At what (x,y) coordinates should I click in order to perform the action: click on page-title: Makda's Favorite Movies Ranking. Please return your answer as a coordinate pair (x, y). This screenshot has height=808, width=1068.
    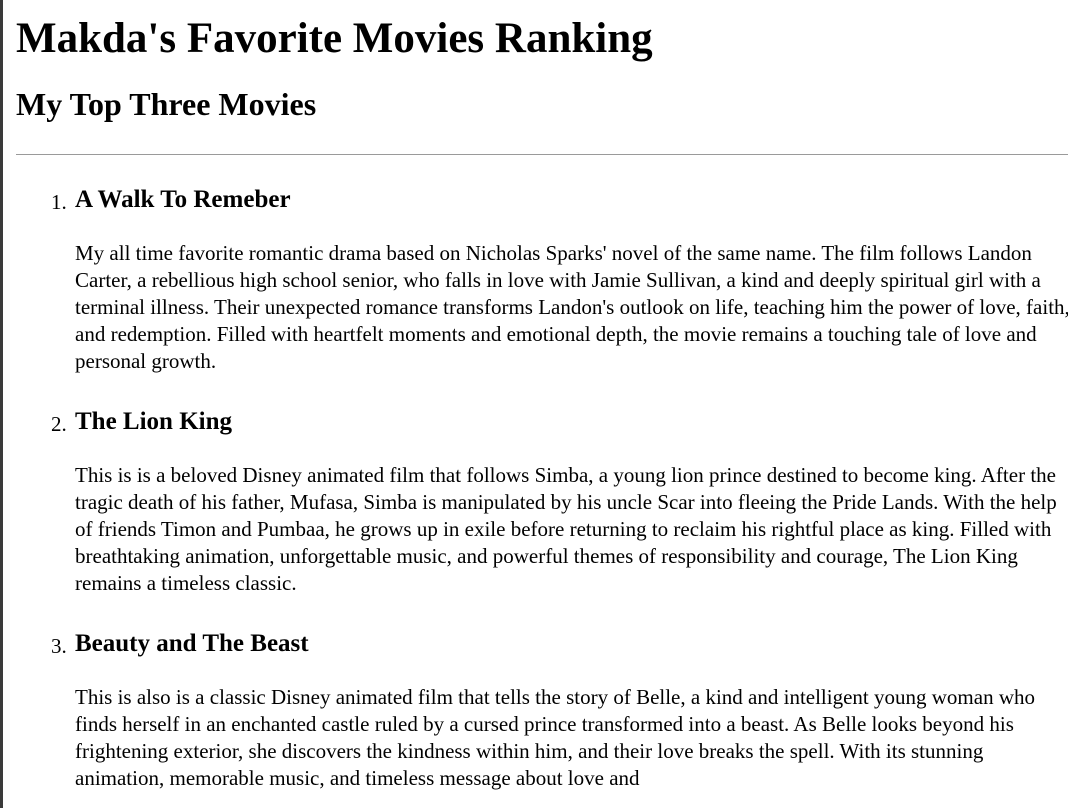
    Looking at the image, I should click on (334, 38).